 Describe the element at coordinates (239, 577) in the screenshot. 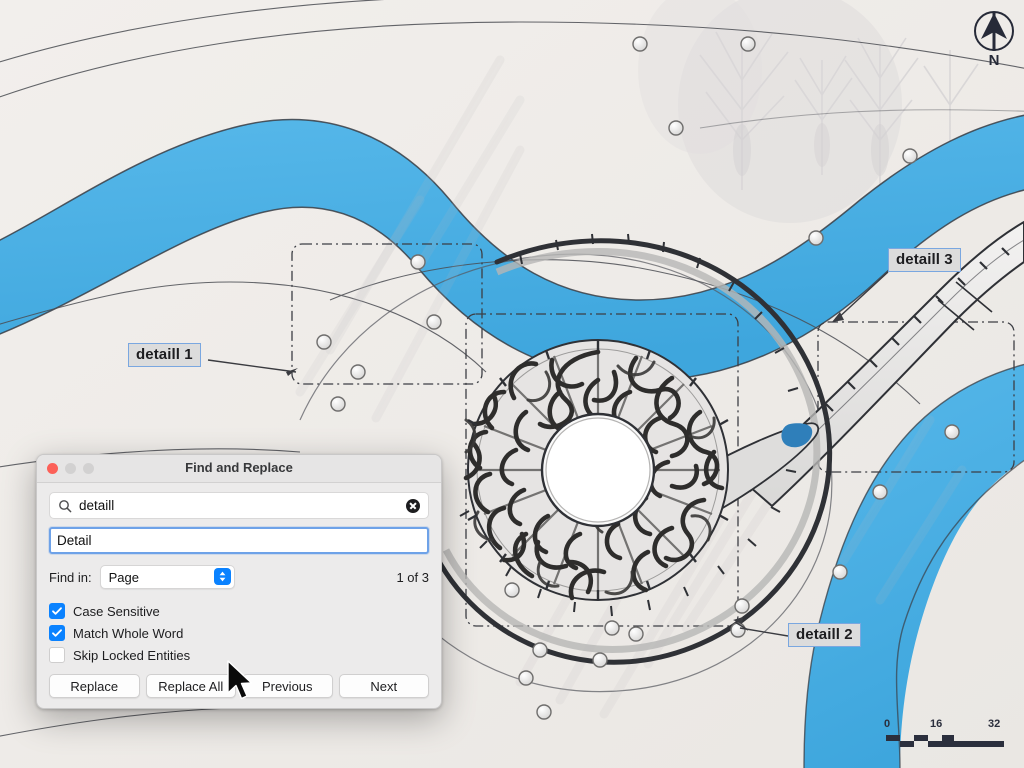

I see `find-in-row: Find in: Page 1 of 3` at that location.